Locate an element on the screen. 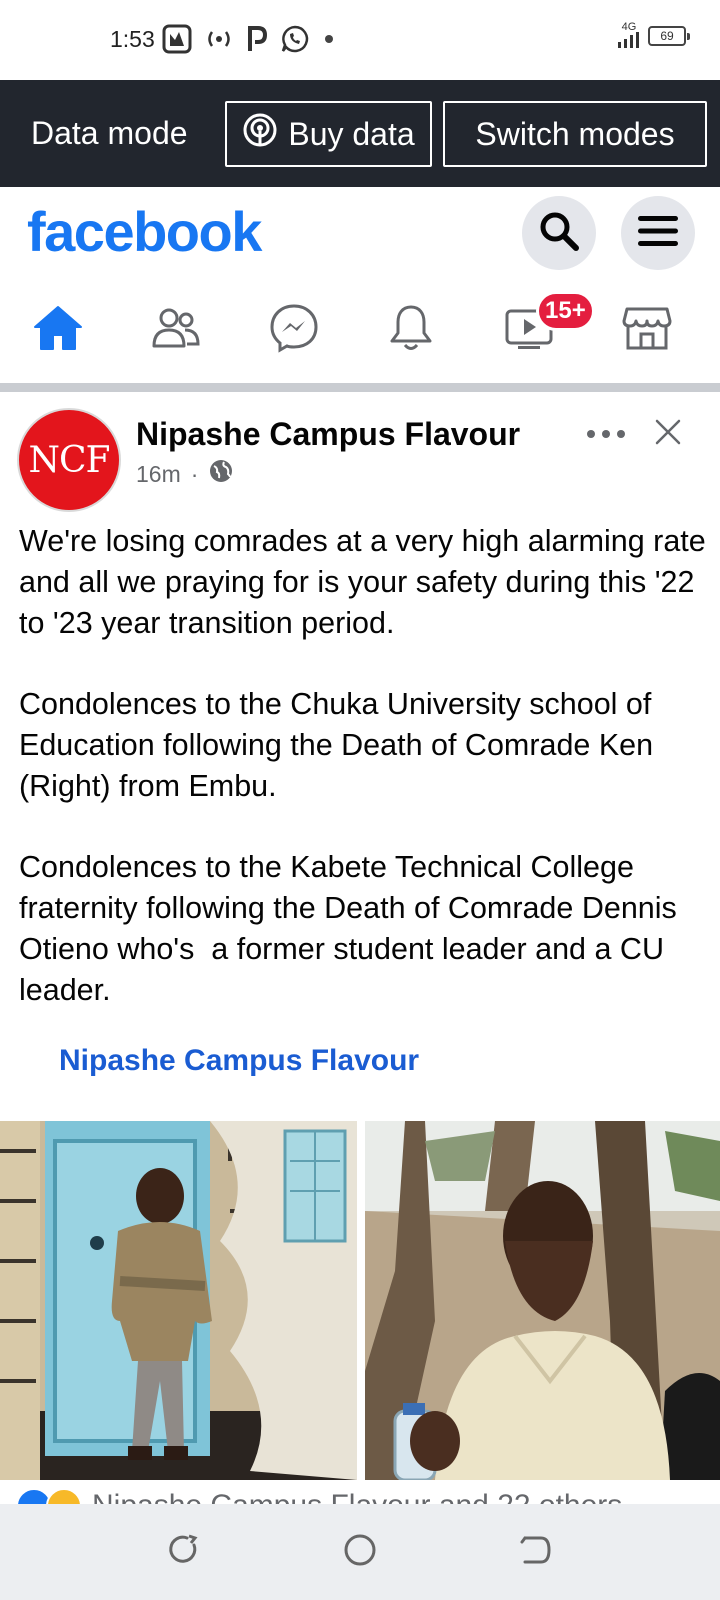  recent-apps-icon is located at coordinates (184, 1552).